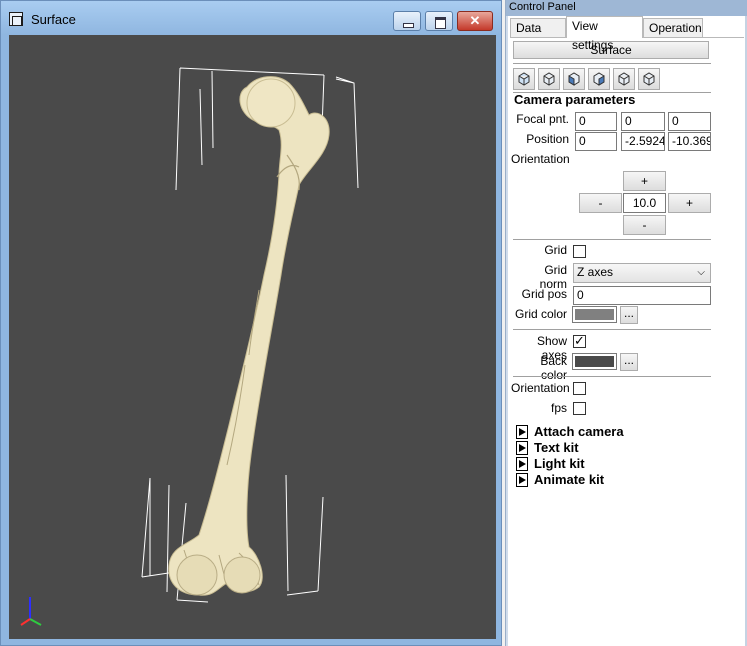 The image size is (747, 646). Describe the element at coordinates (579, 341) in the screenshot. I see `show-axes-checkbox` at that location.